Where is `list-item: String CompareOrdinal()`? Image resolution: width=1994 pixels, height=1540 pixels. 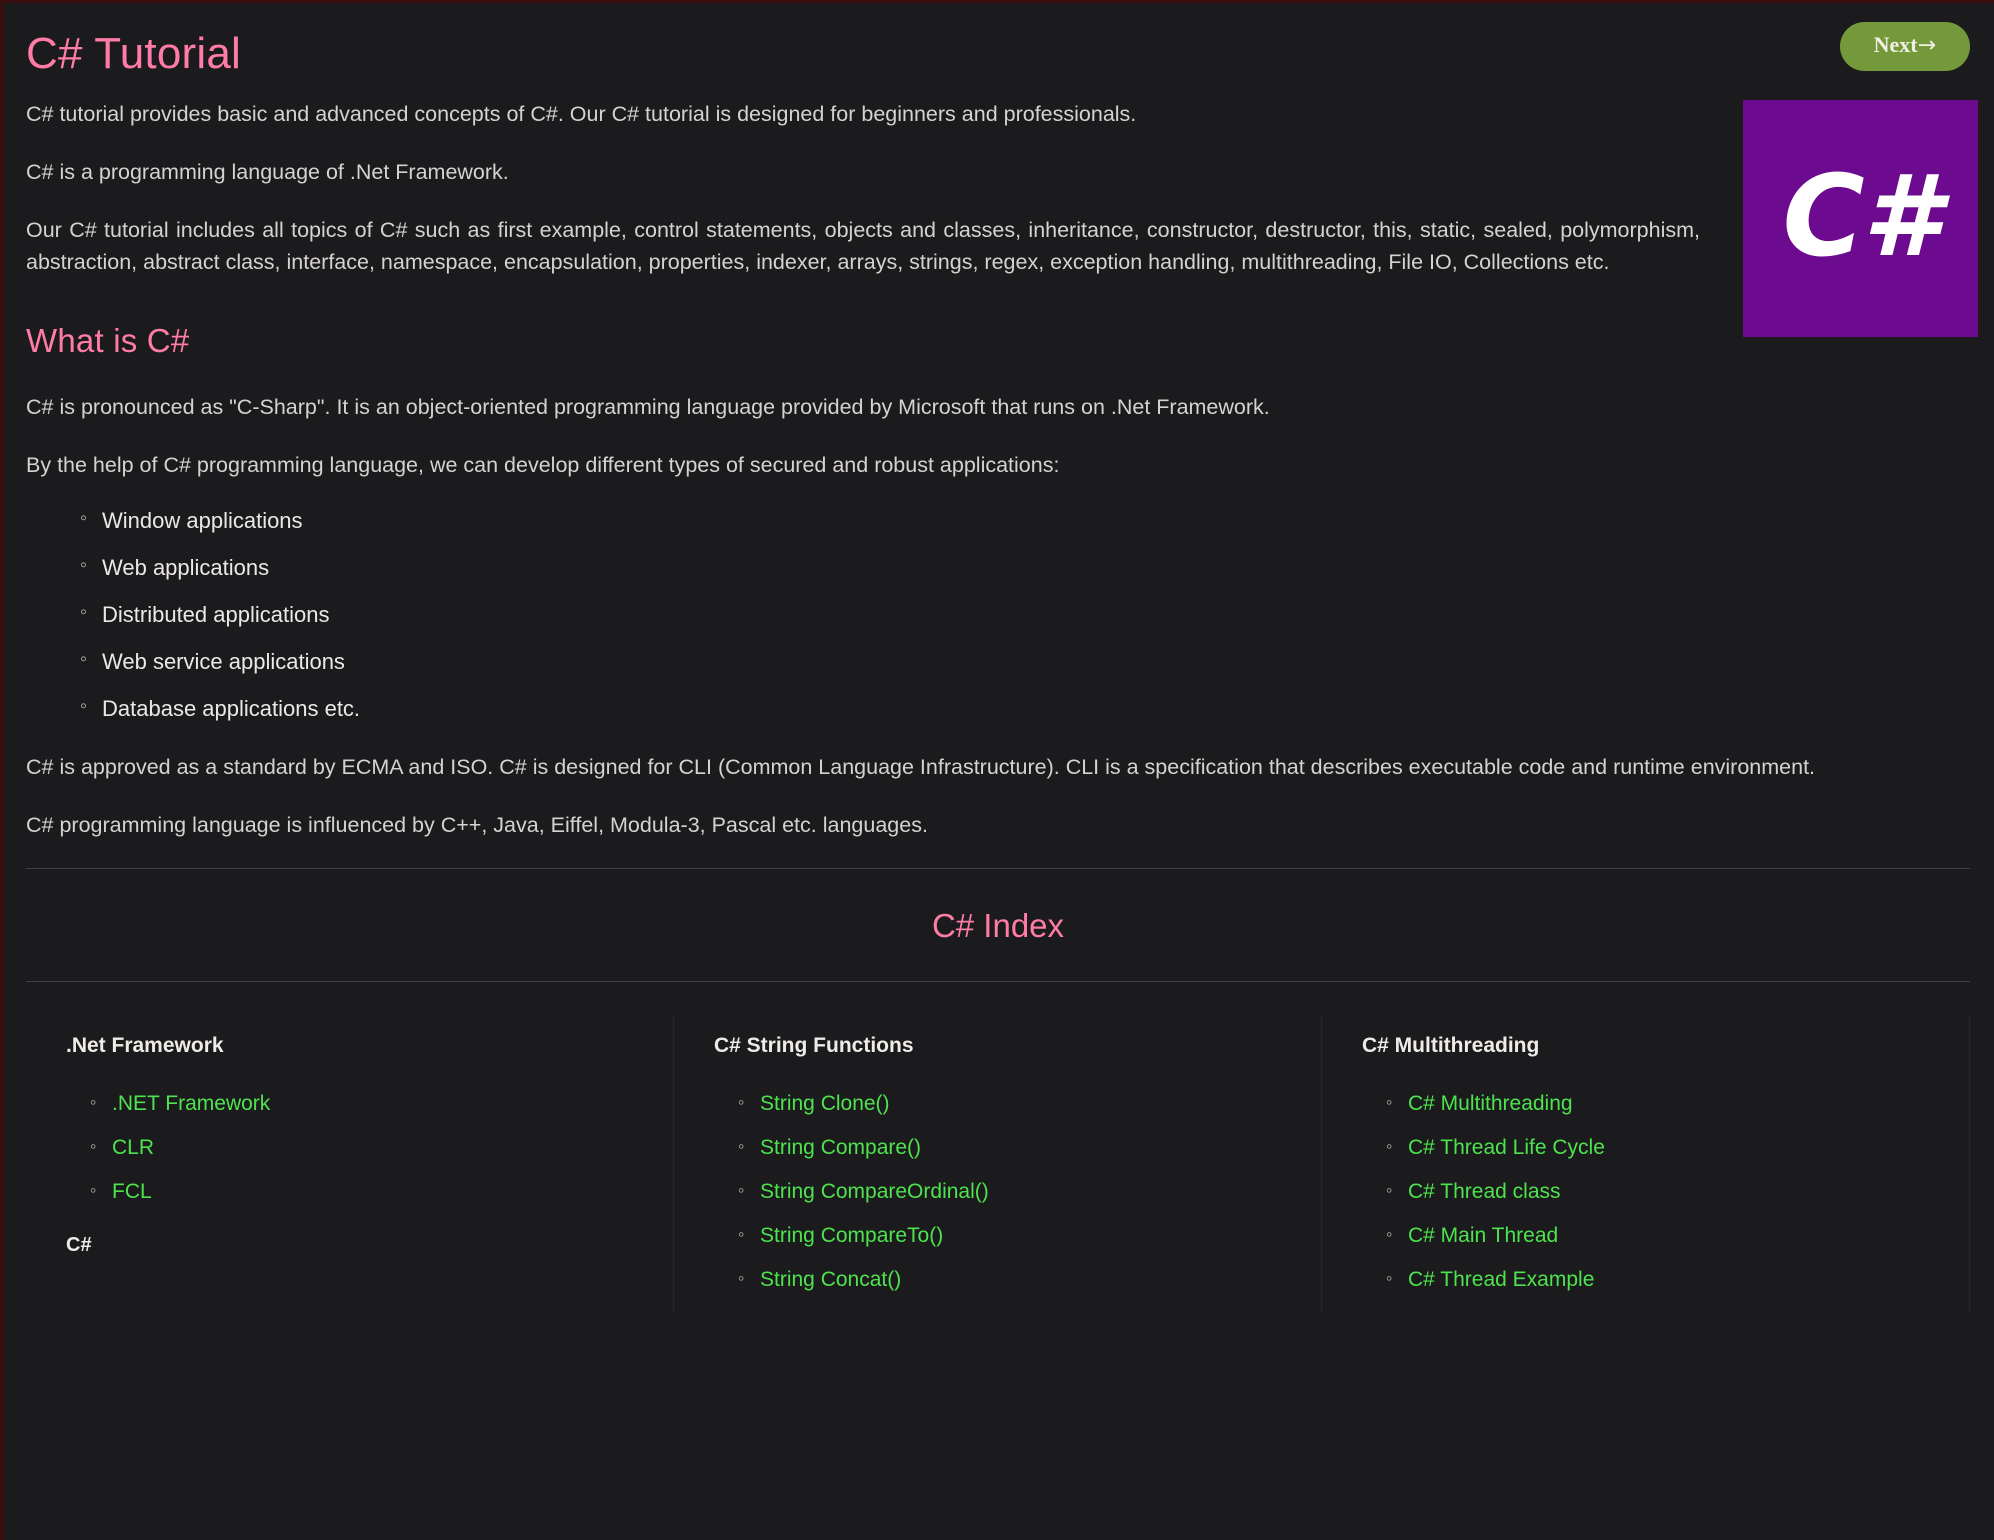 list-item: String CompareOrdinal() is located at coordinates (1015, 1192).